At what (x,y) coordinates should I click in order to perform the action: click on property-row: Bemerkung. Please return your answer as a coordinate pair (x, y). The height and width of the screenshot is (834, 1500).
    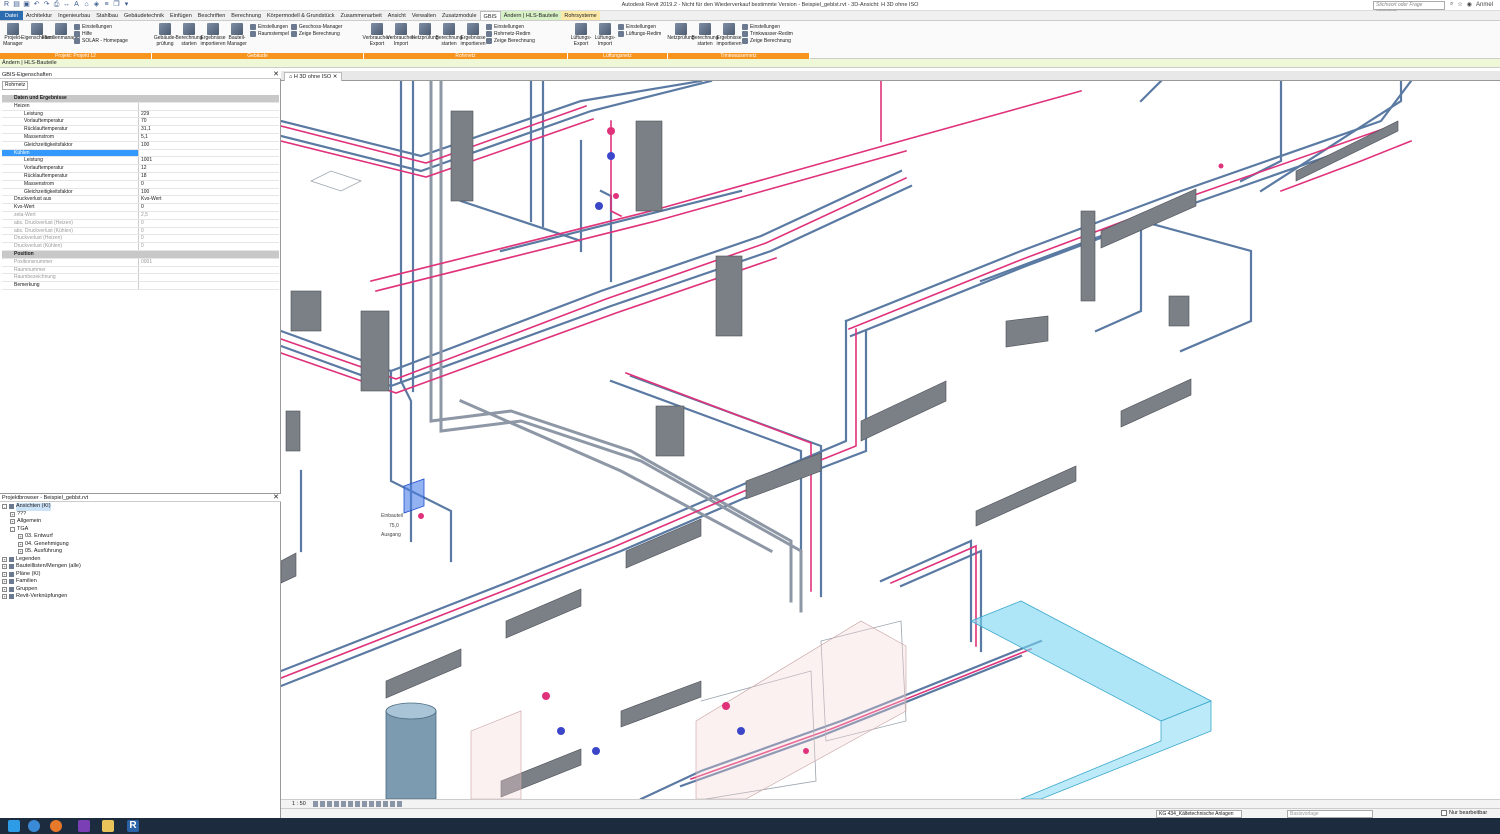
    Looking at the image, I should click on (140, 286).